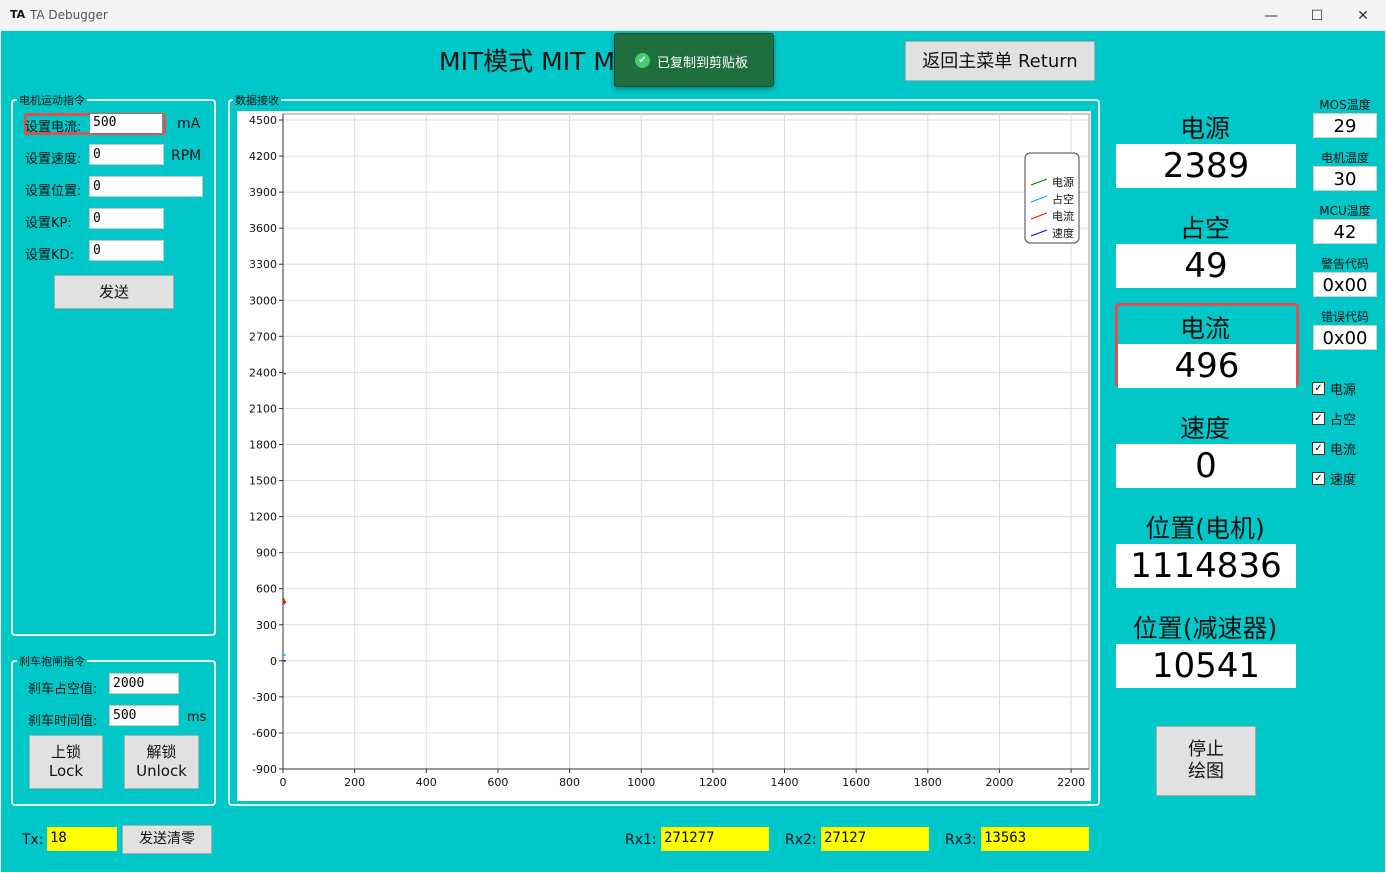 The image size is (1386, 873). Describe the element at coordinates (1334, 448) in the screenshot. I see `toggle-current: ✓ 电流` at that location.